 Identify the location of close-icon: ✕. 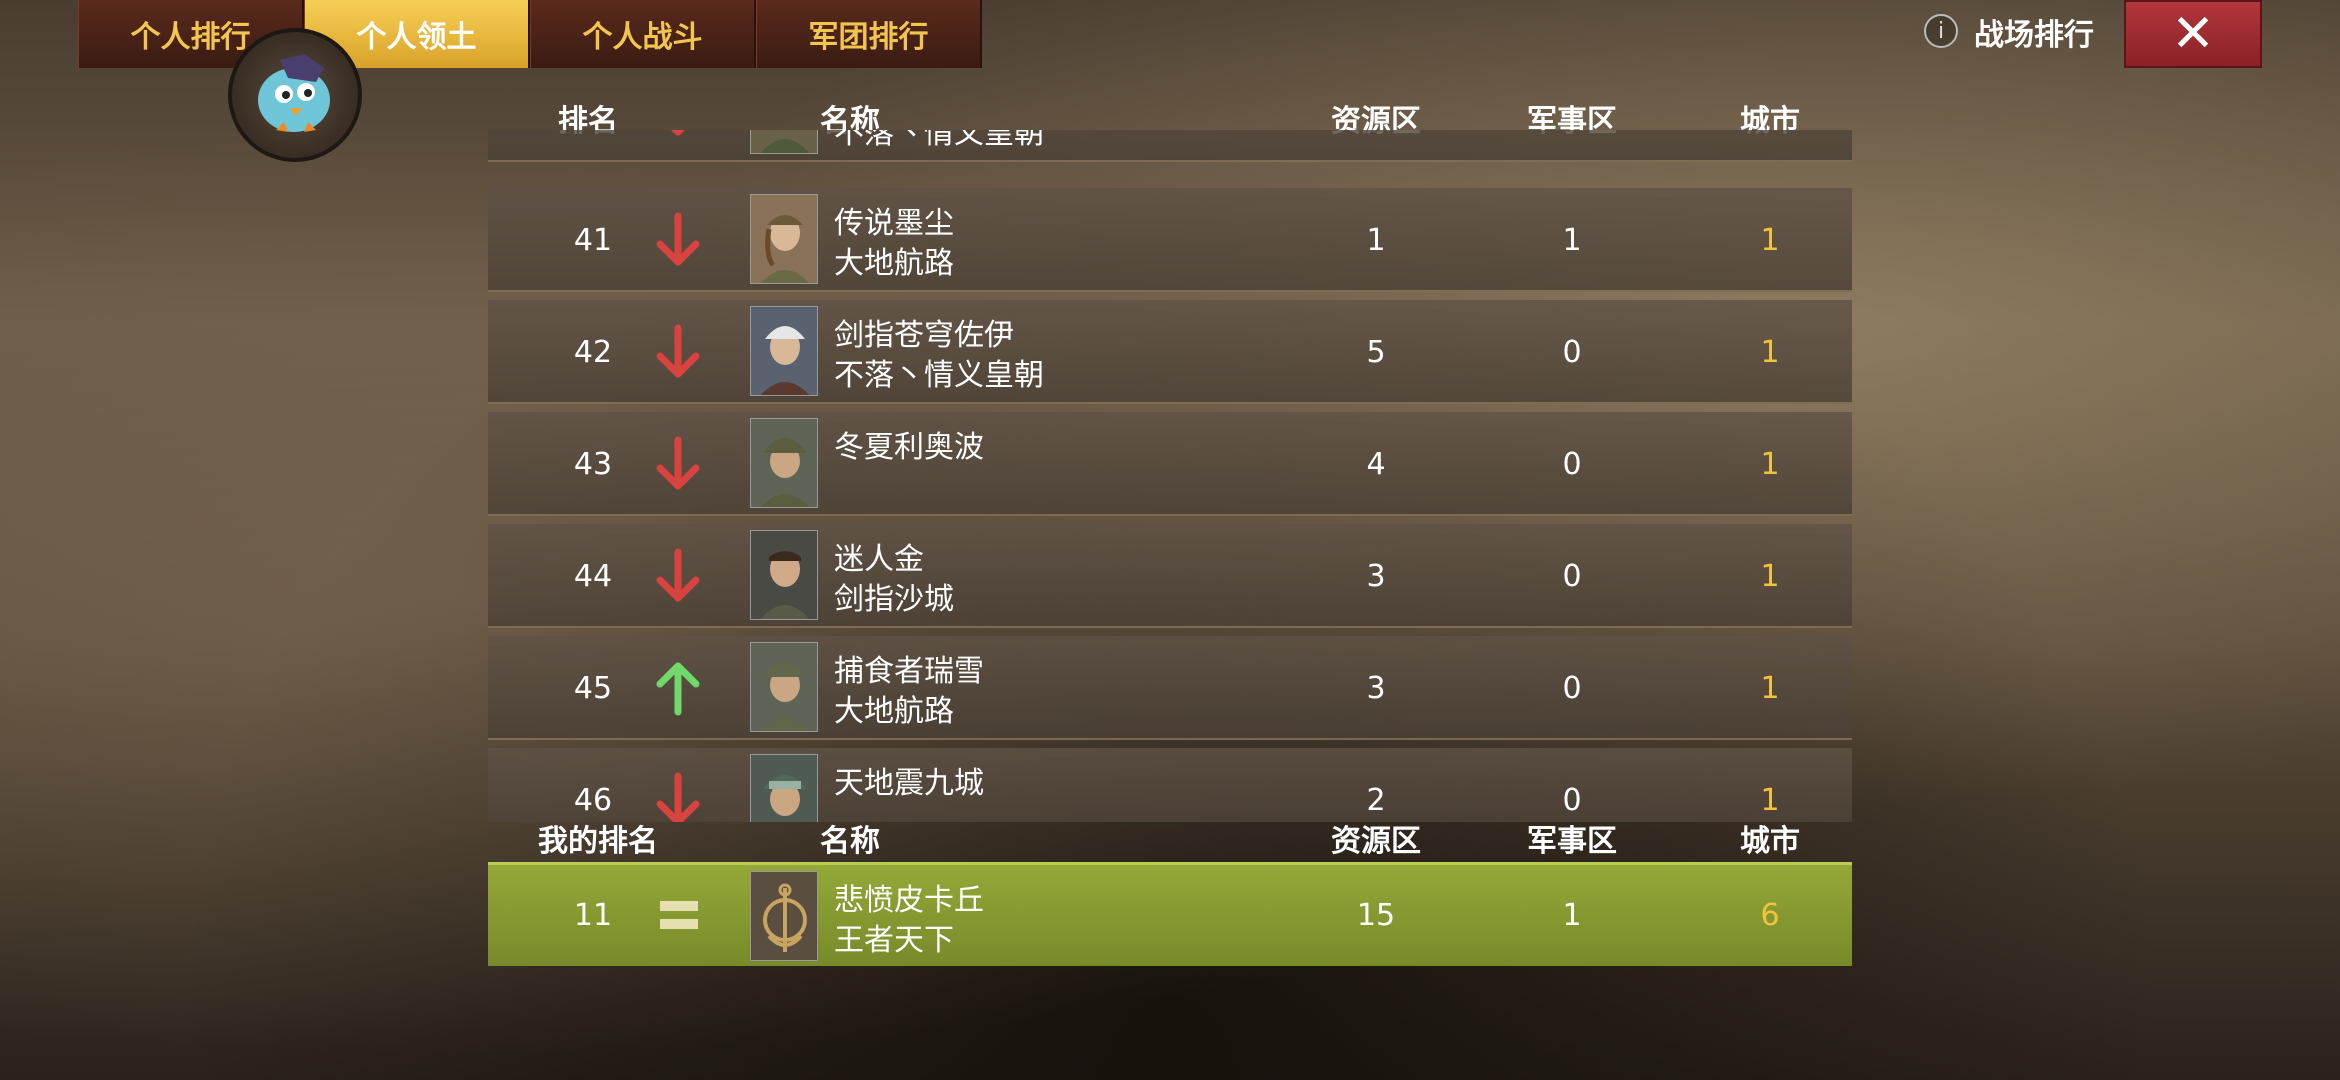
(2193, 34).